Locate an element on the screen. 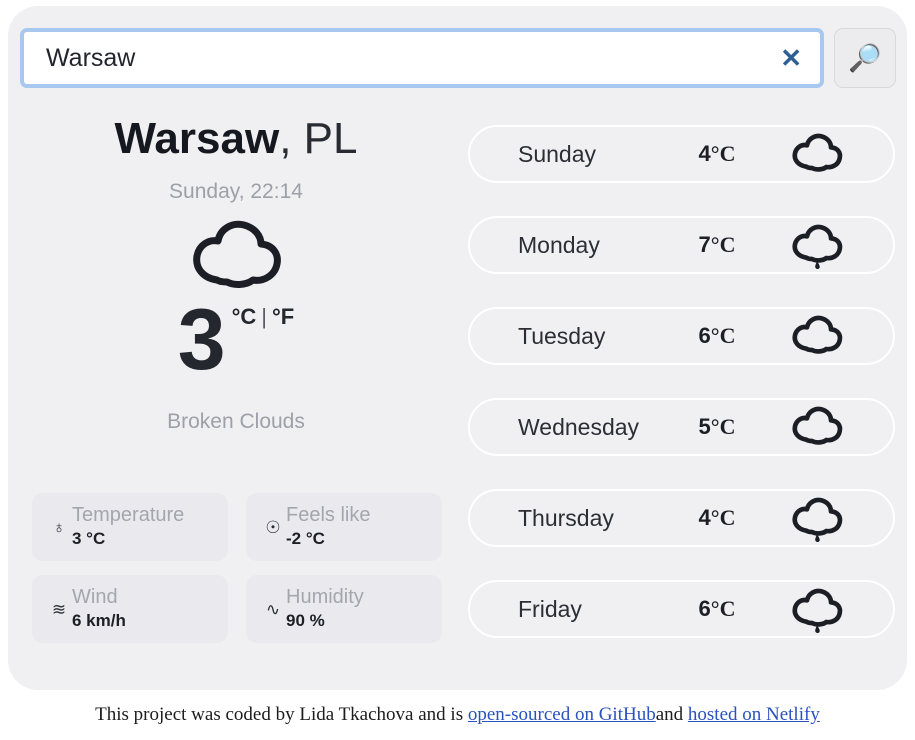  forecast-row: Tuesday 6°C is located at coordinates (681, 336).